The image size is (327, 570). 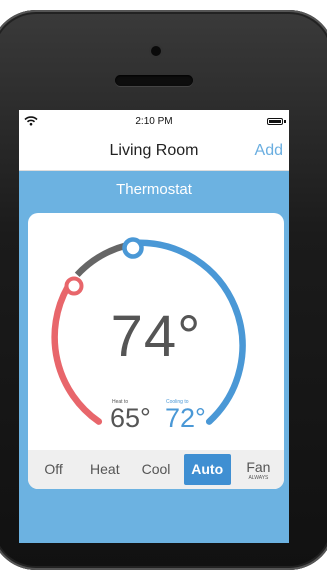 What do you see at coordinates (74, 286) in the screenshot?
I see `heat-setpoint-handle` at bounding box center [74, 286].